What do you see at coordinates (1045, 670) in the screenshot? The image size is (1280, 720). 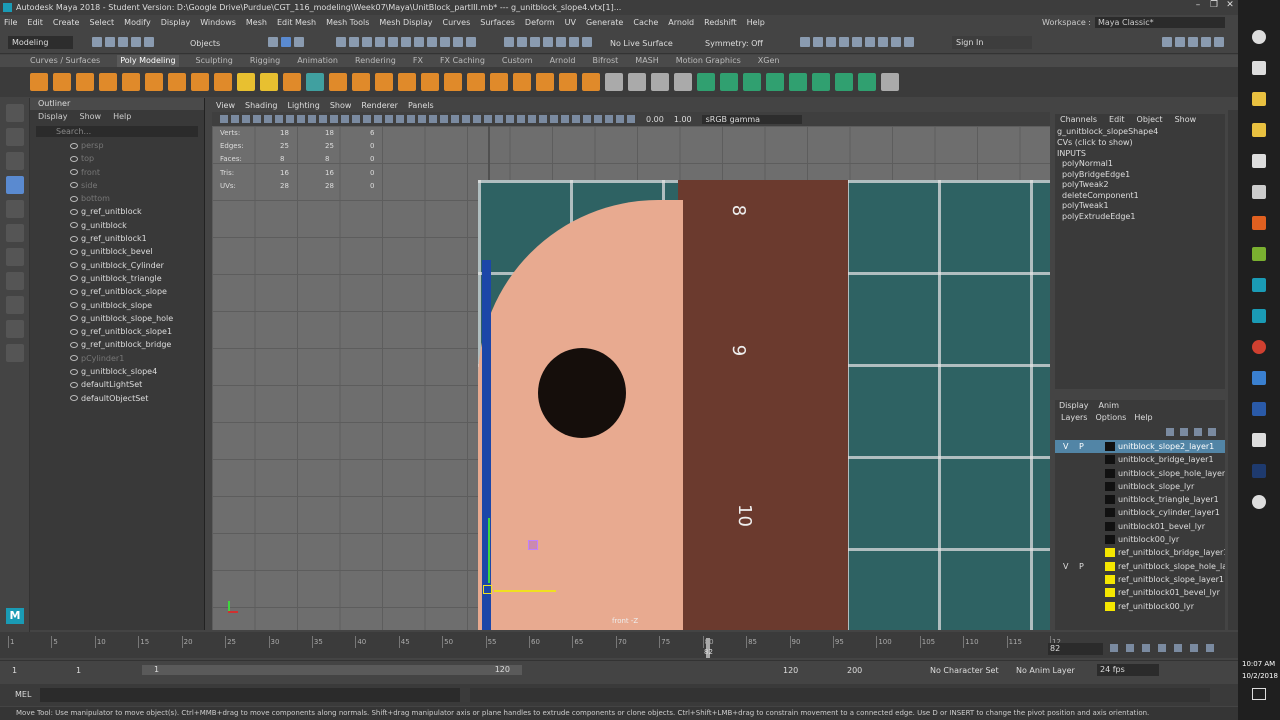 I see `anim-layer-dropdown: No Anim Layer` at bounding box center [1045, 670].